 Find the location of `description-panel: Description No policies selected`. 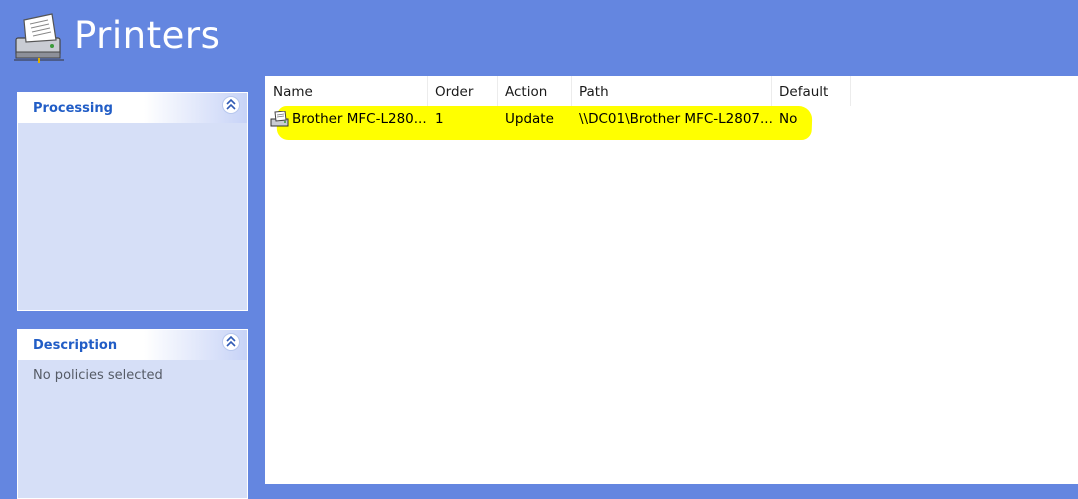

description-panel: Description No policies selected is located at coordinates (132, 414).